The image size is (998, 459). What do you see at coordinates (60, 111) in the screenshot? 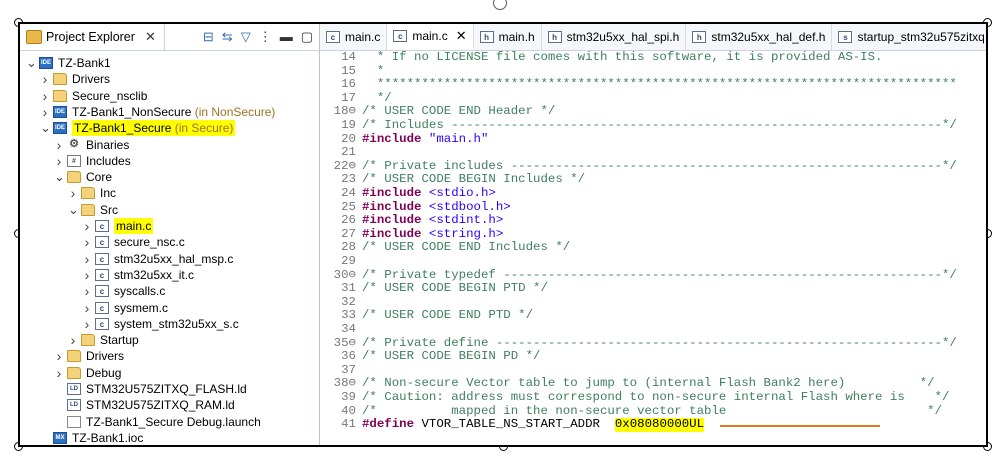
I see `ide-icon: IDE` at bounding box center [60, 111].